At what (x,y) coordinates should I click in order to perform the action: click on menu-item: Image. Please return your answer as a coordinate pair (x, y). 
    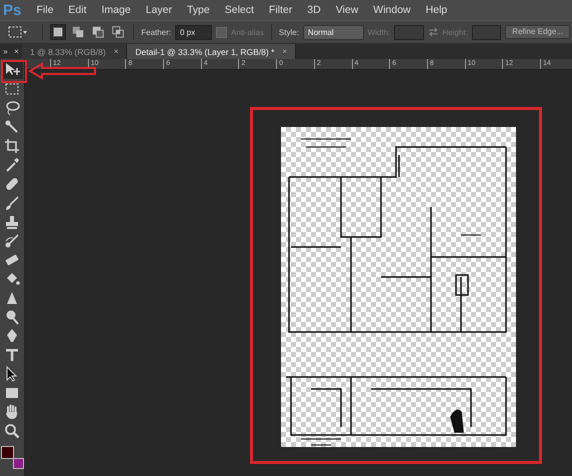
    Looking at the image, I should click on (116, 10).